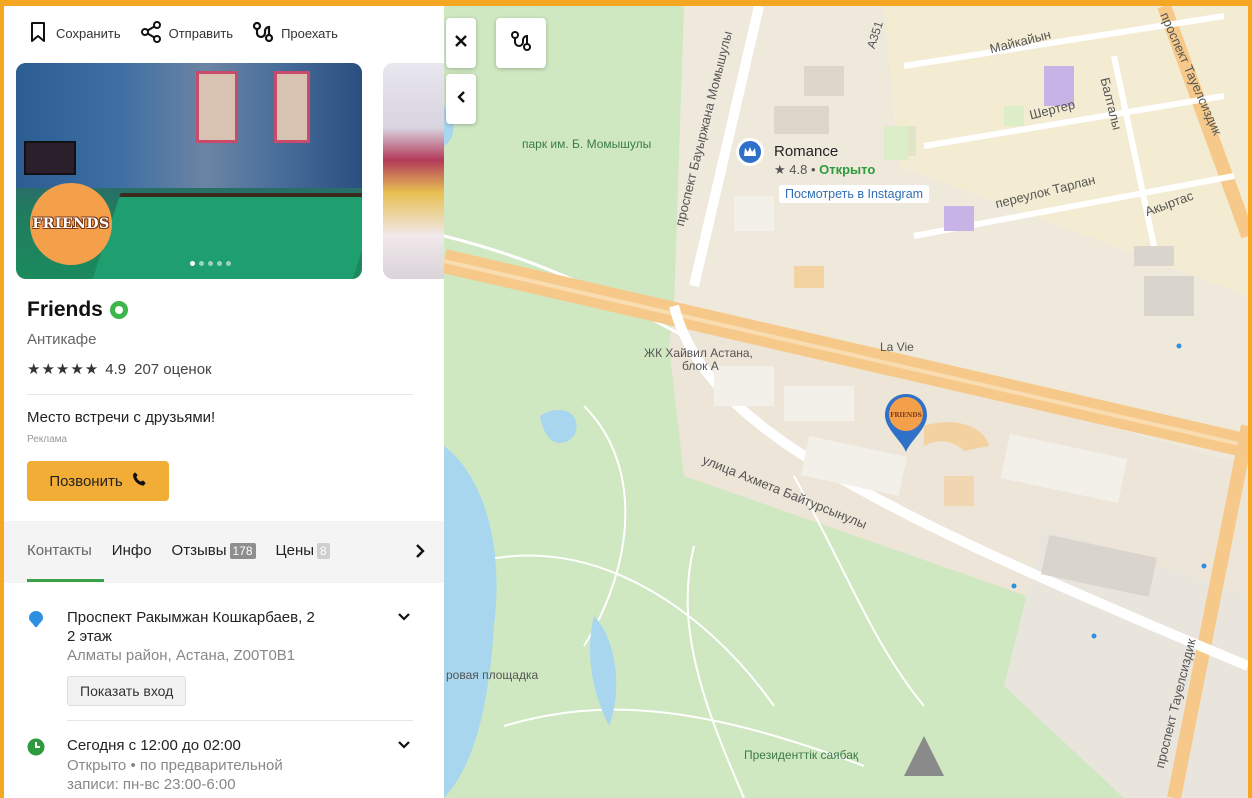 This screenshot has width=1252, height=798. Describe the element at coordinates (700, 366) in the screenshot. I see `hyvil-block-label: блок А` at that location.